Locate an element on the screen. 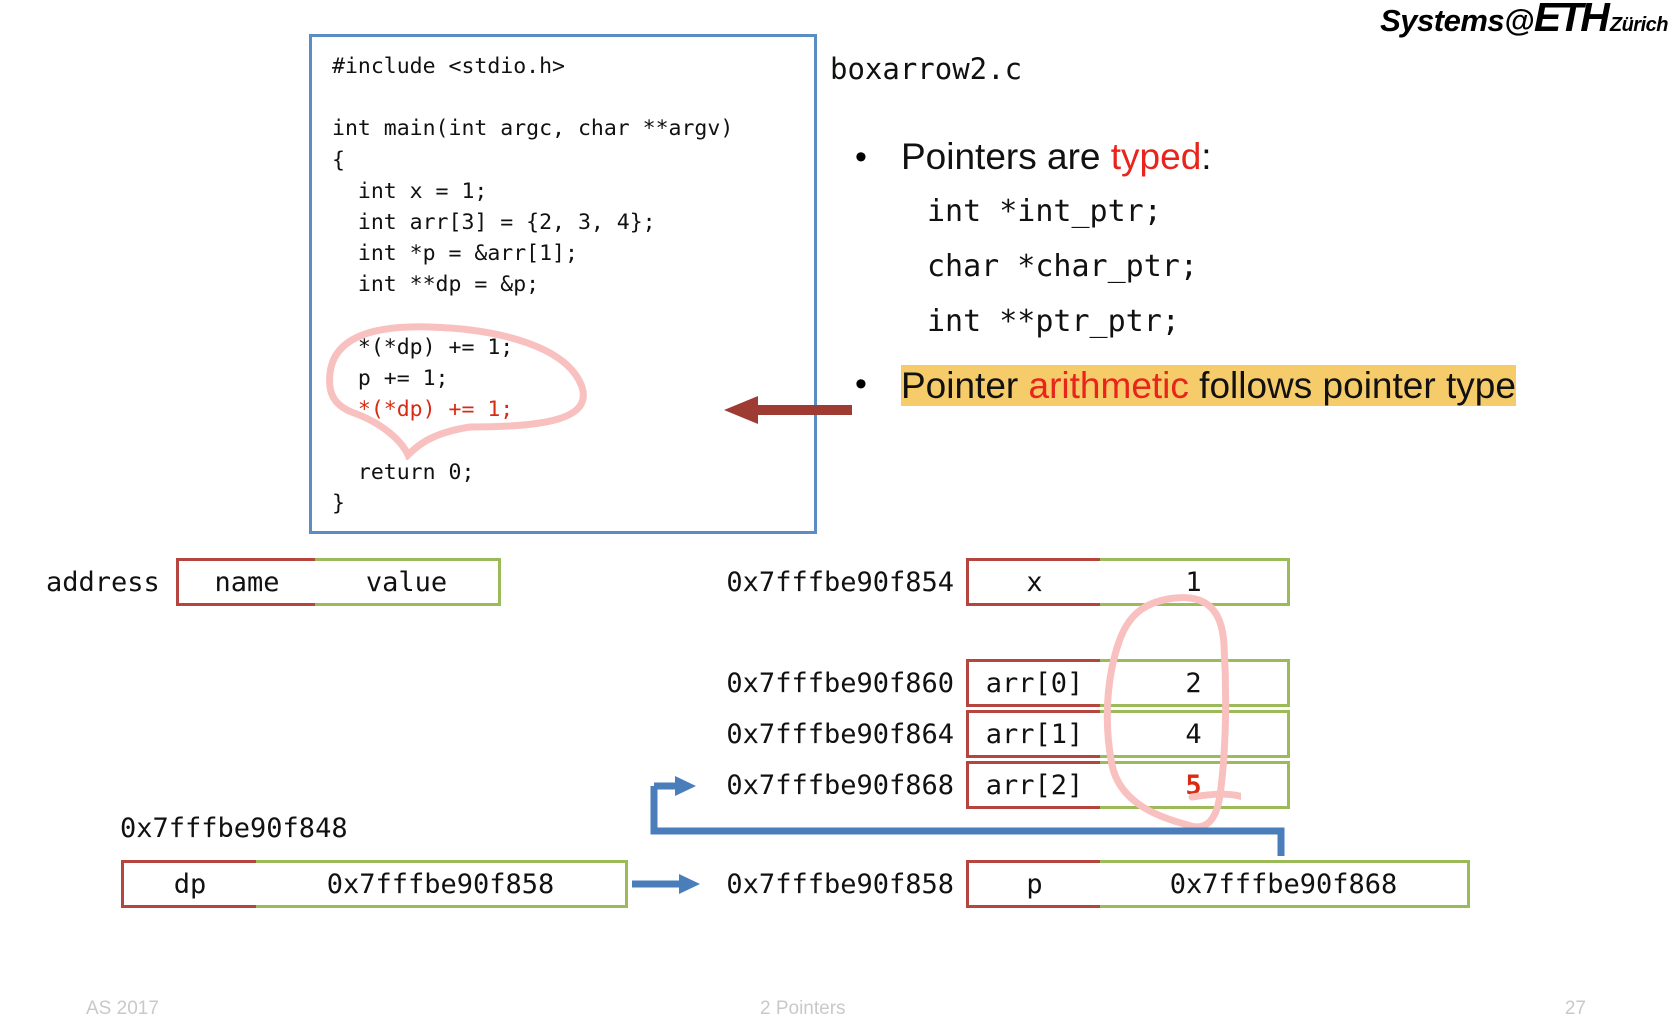  footer-page-number: 27 is located at coordinates (1575, 1008).